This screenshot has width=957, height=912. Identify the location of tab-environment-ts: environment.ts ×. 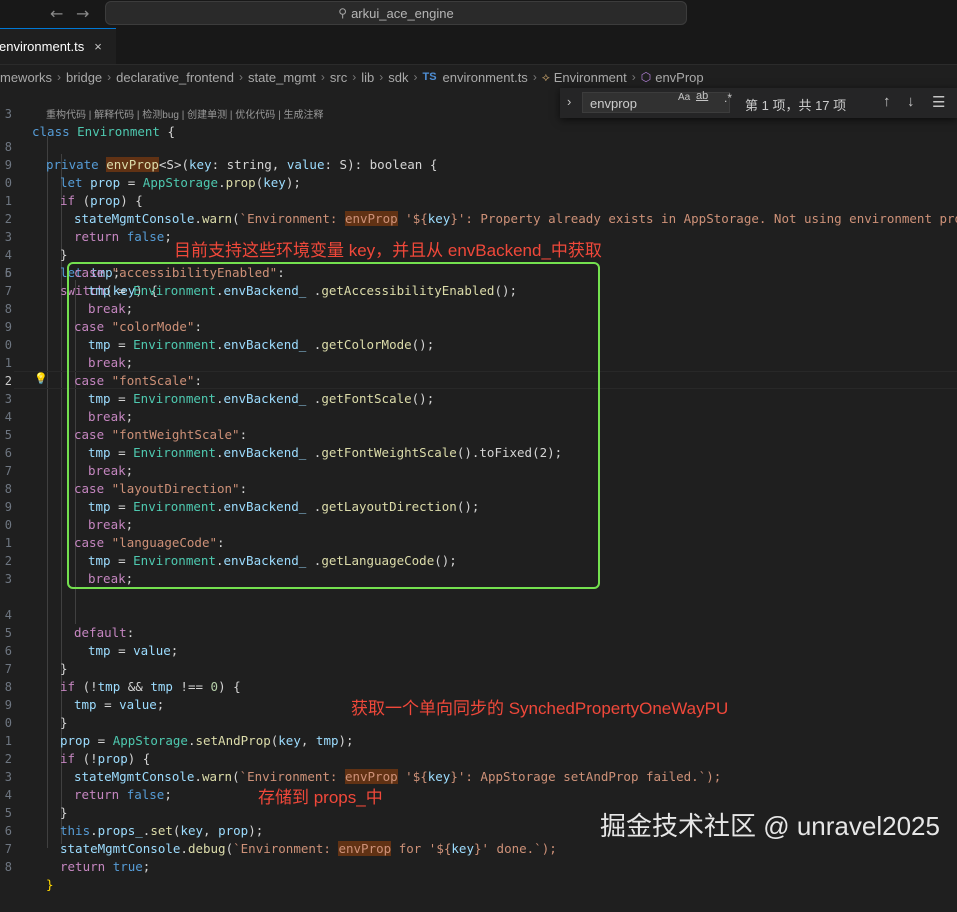
(58, 46).